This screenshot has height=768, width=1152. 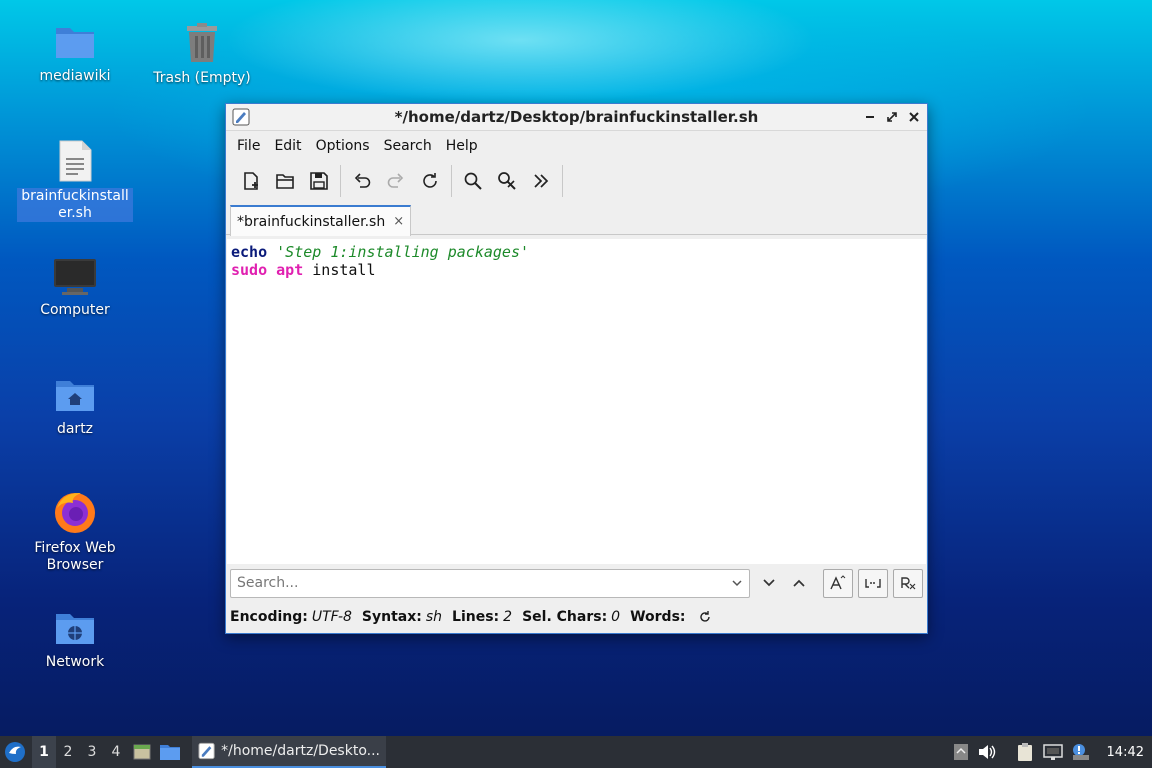 What do you see at coordinates (1025, 752) in the screenshot?
I see `clipboard-icon` at bounding box center [1025, 752].